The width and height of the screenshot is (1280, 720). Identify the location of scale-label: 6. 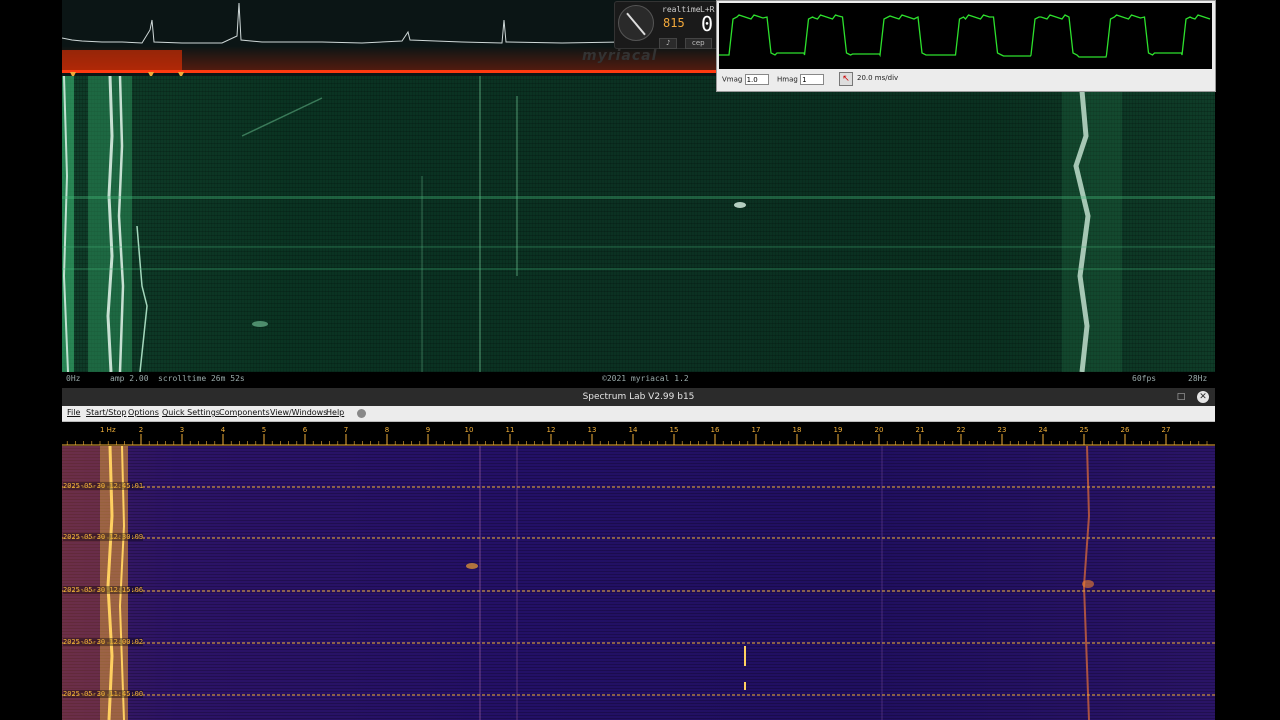
(305, 430).